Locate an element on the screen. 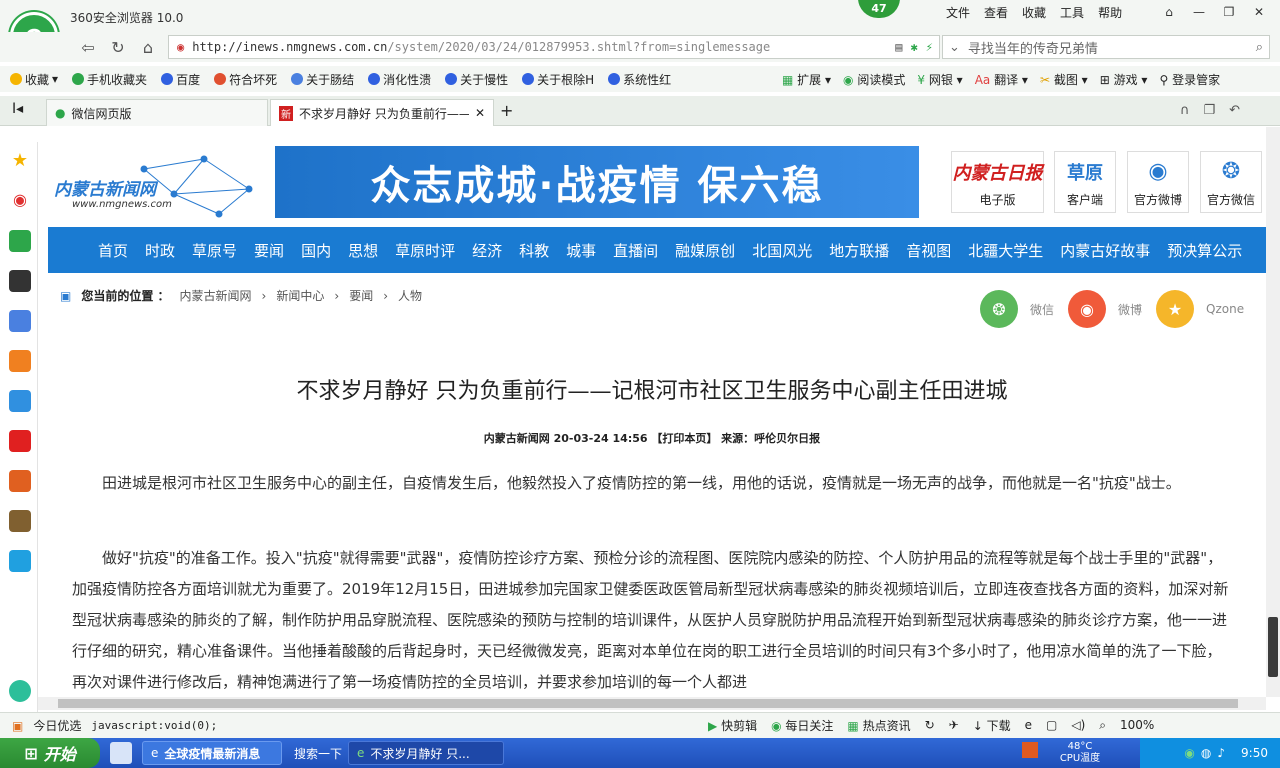 This screenshot has height=768, width=1280. menu-view: 查看 is located at coordinates (996, 12).